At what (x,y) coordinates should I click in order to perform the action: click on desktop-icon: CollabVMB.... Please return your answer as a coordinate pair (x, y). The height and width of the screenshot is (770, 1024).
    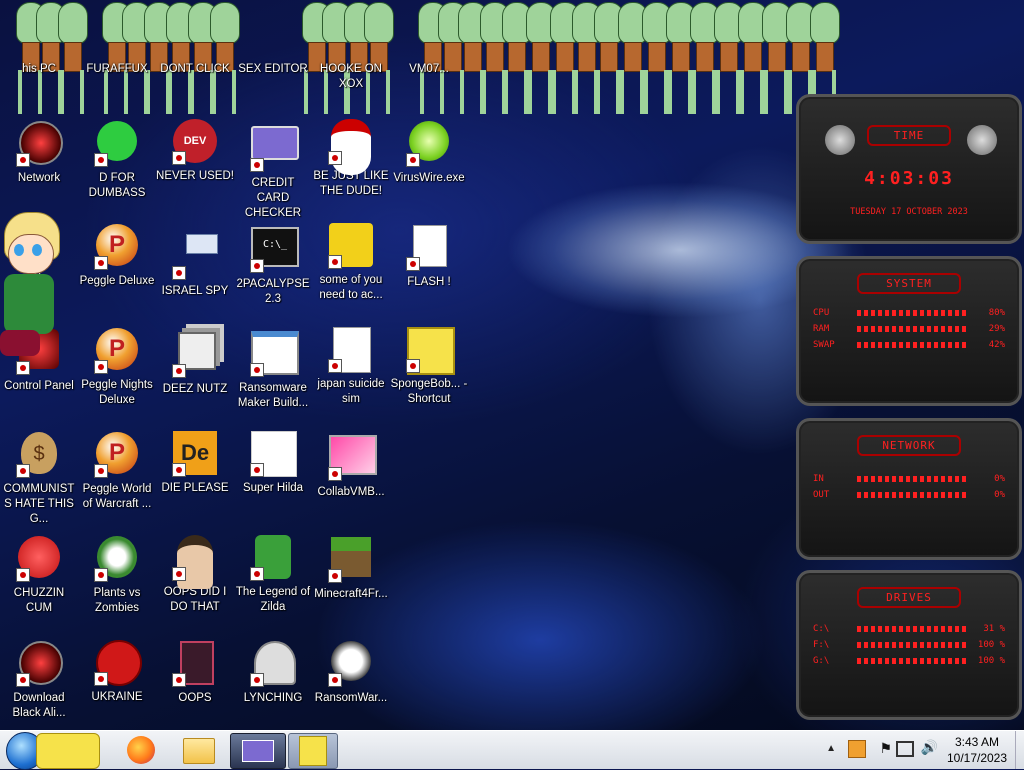
    Looking at the image, I should click on (351, 465).